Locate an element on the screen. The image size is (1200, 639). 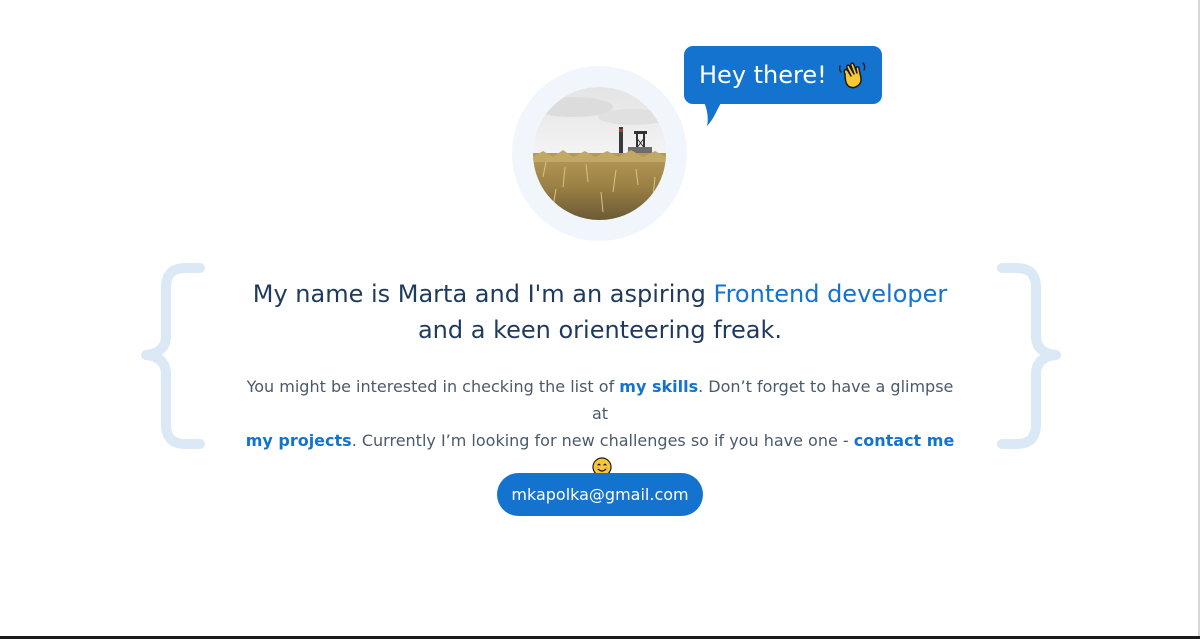
avatar is located at coordinates (599, 153).